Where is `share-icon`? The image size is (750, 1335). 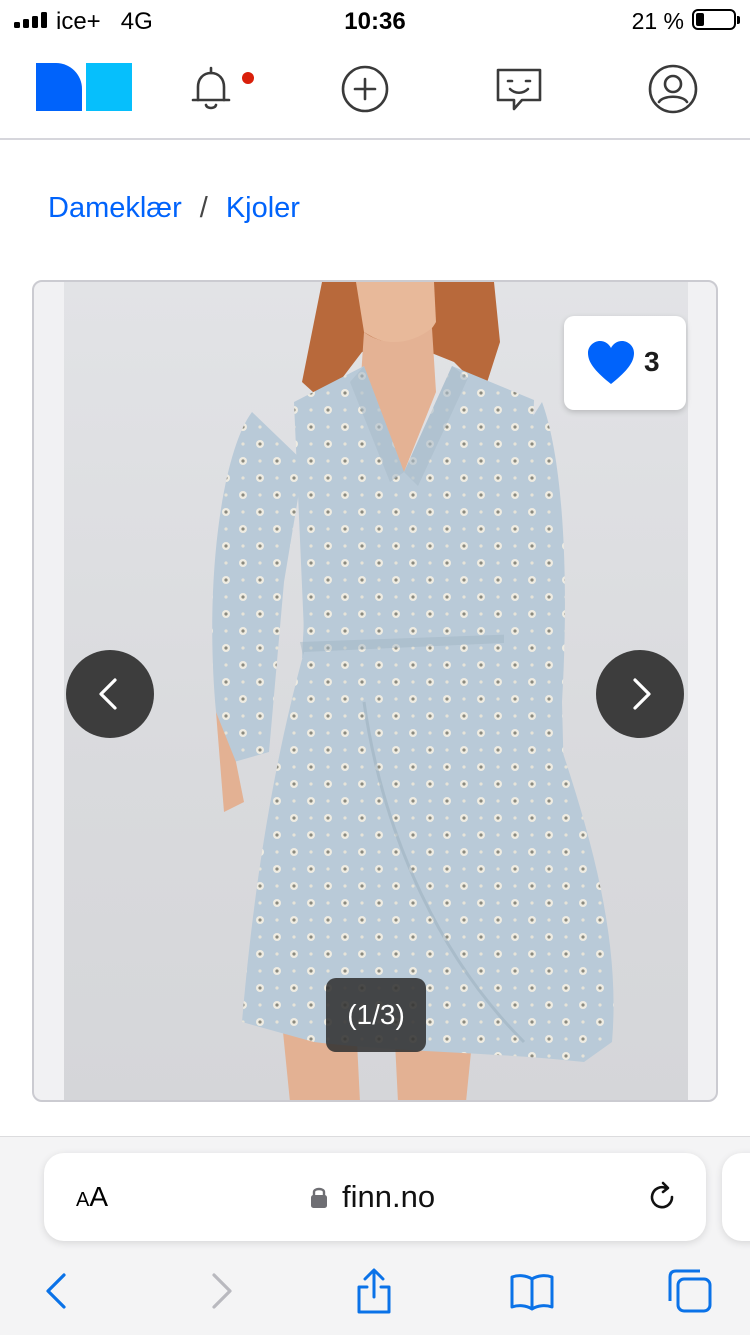
share-icon is located at coordinates (374, 1291).